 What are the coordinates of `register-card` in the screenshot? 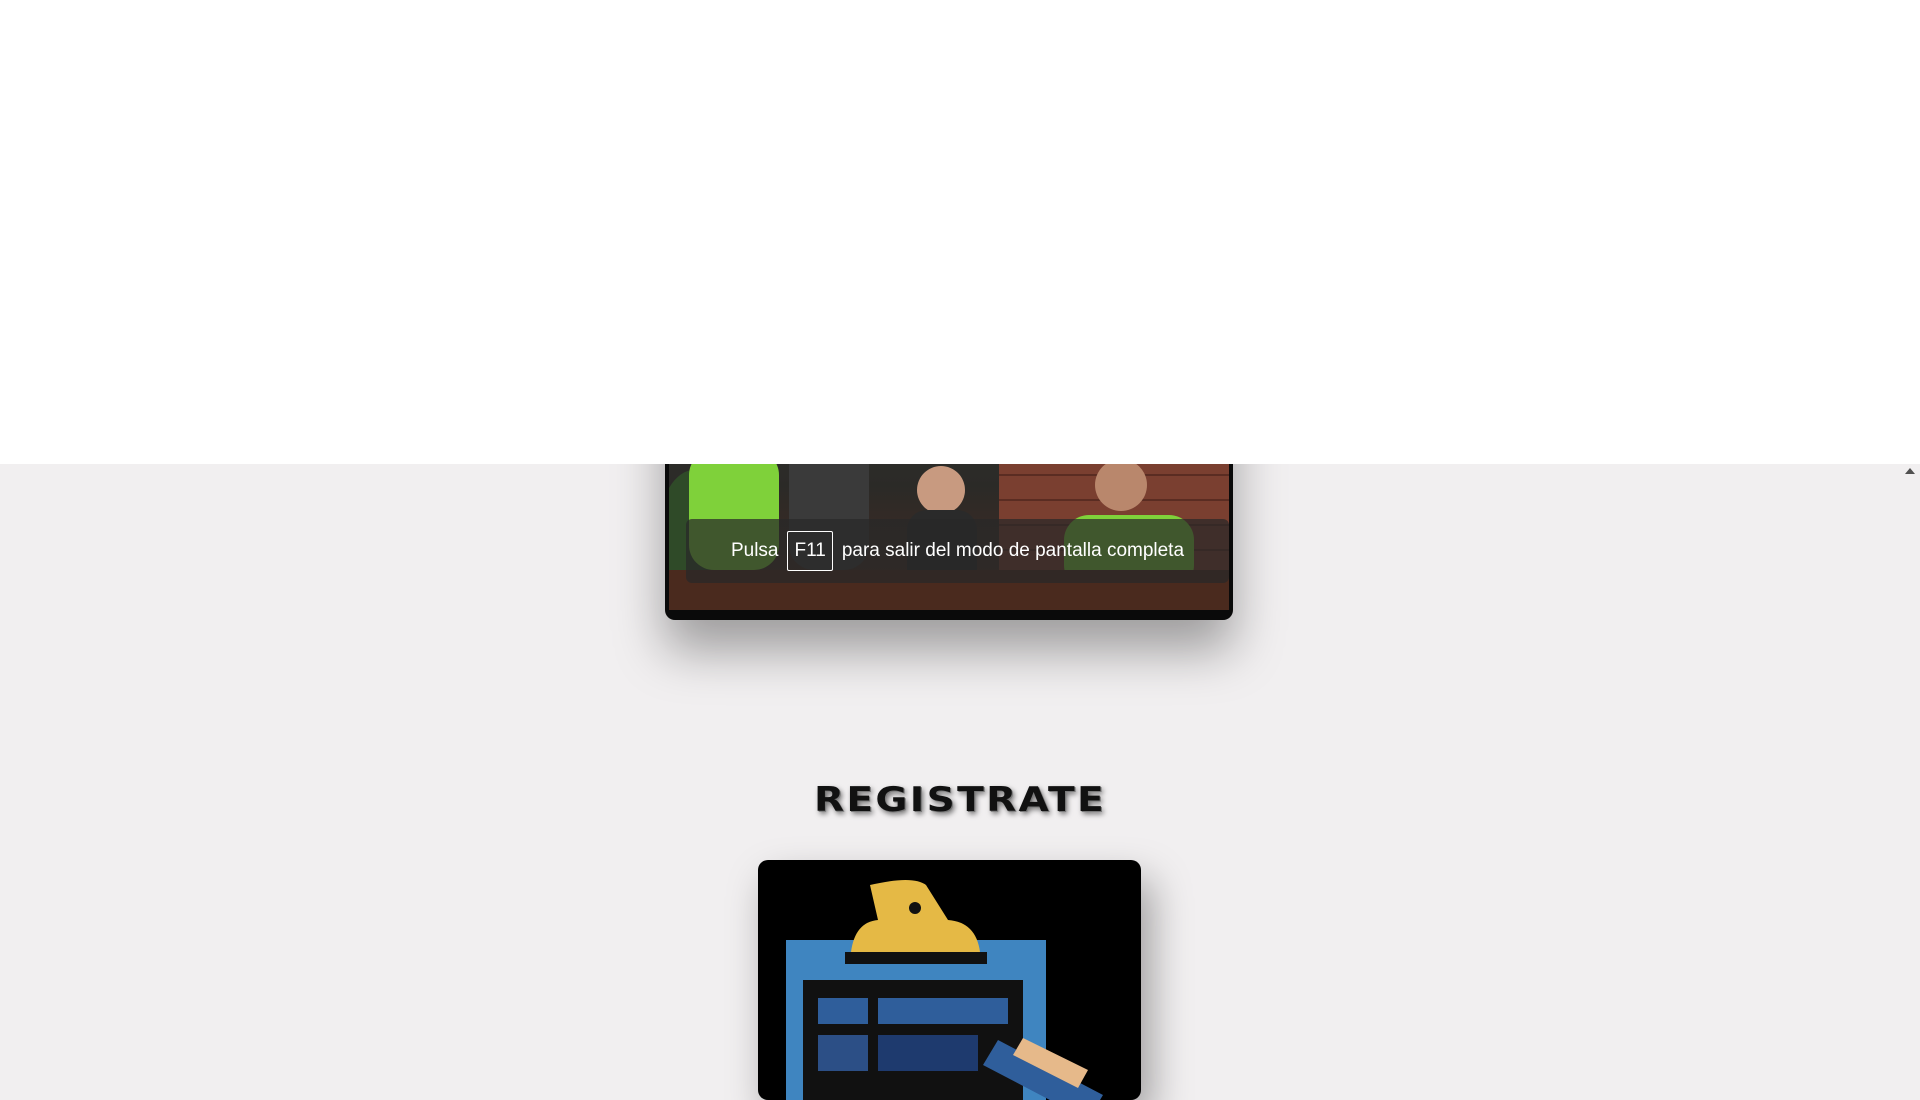 It's located at (949, 980).